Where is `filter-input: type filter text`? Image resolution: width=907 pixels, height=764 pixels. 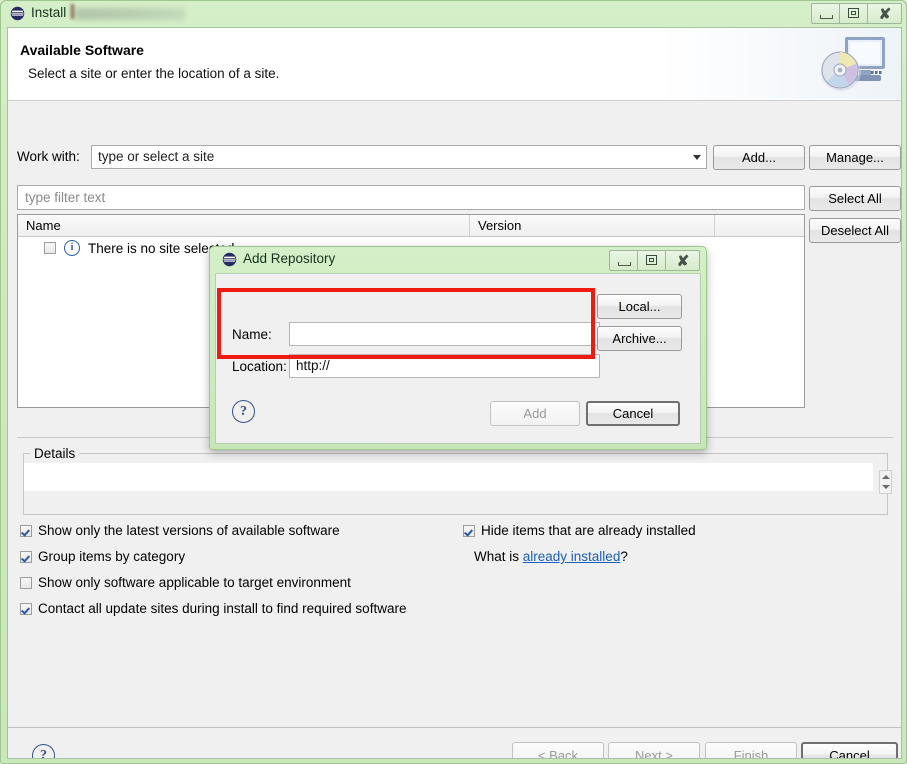 filter-input: type filter text is located at coordinates (411, 197).